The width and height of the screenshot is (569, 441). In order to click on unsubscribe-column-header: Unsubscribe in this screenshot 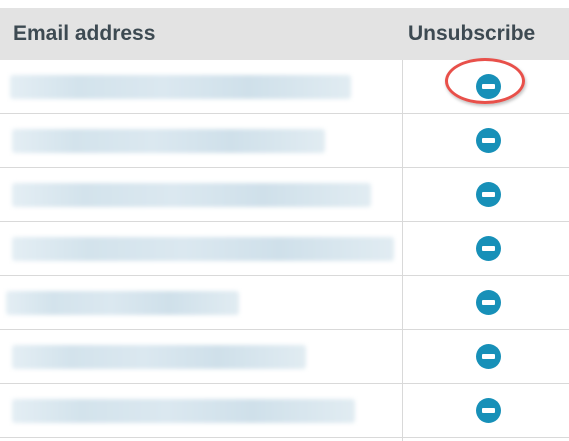, I will do `click(472, 33)`.